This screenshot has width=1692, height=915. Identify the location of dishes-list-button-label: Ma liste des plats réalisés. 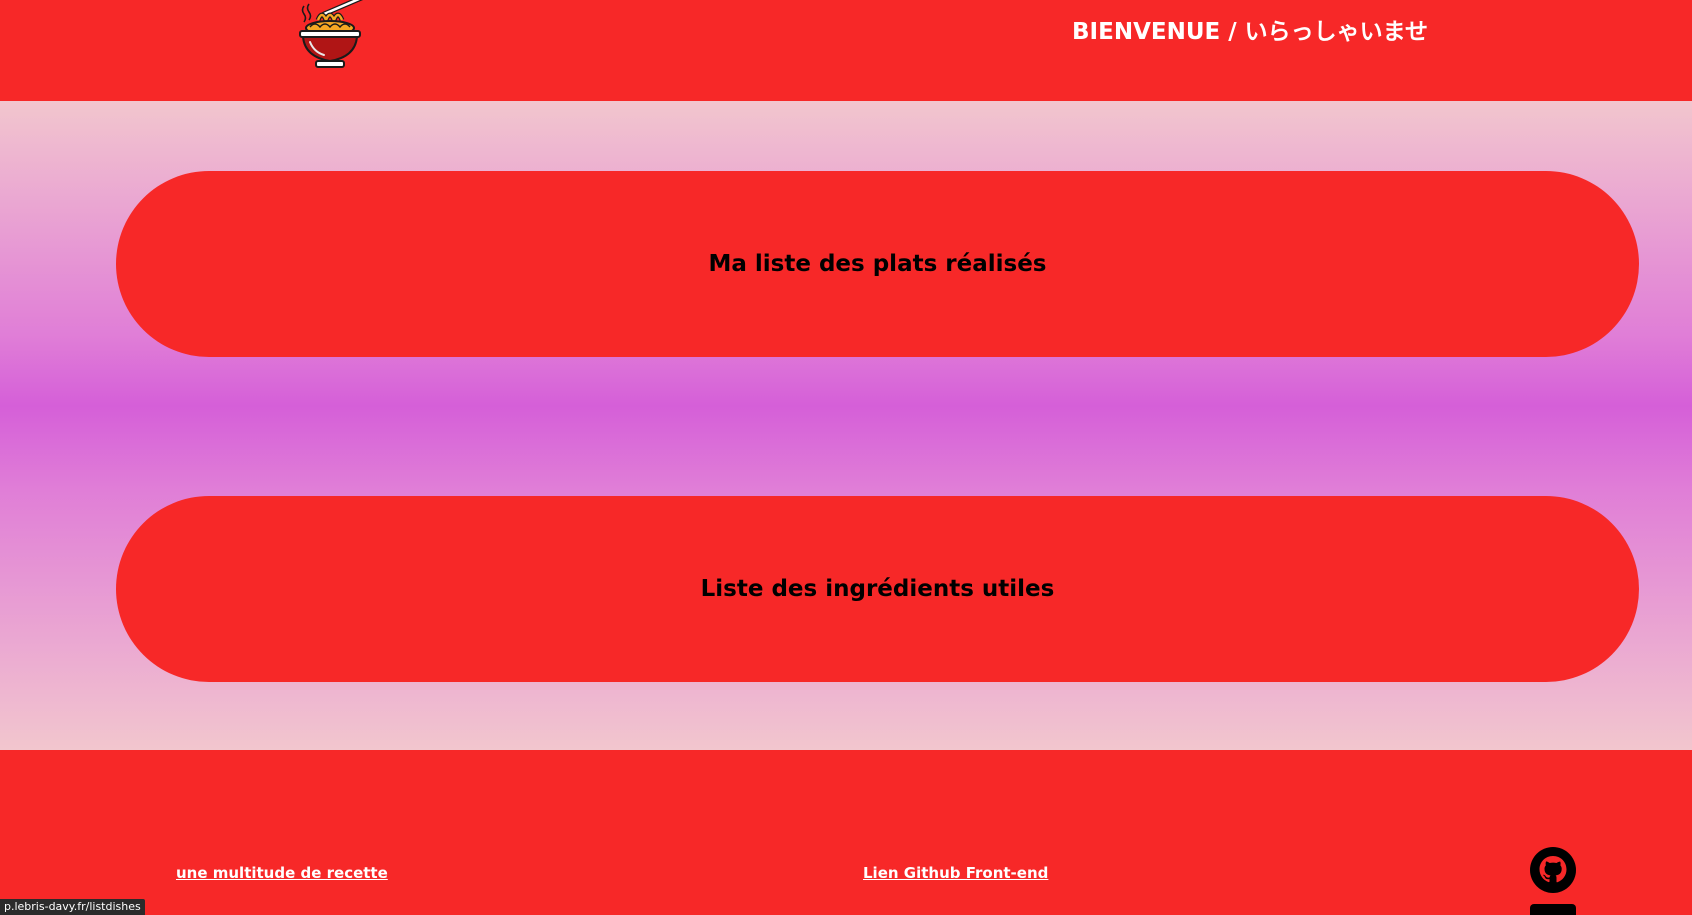
(877, 264).